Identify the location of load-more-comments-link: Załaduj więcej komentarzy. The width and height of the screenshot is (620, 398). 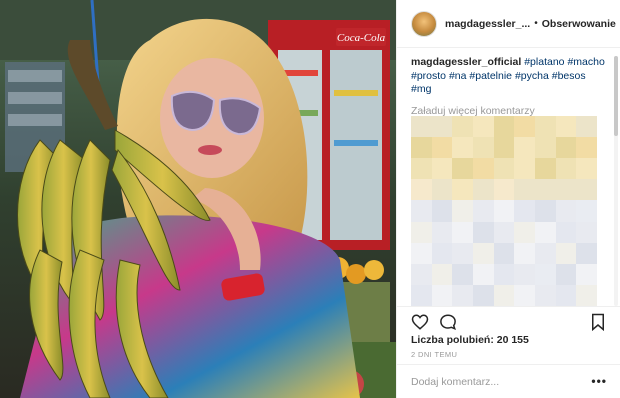
(509, 111).